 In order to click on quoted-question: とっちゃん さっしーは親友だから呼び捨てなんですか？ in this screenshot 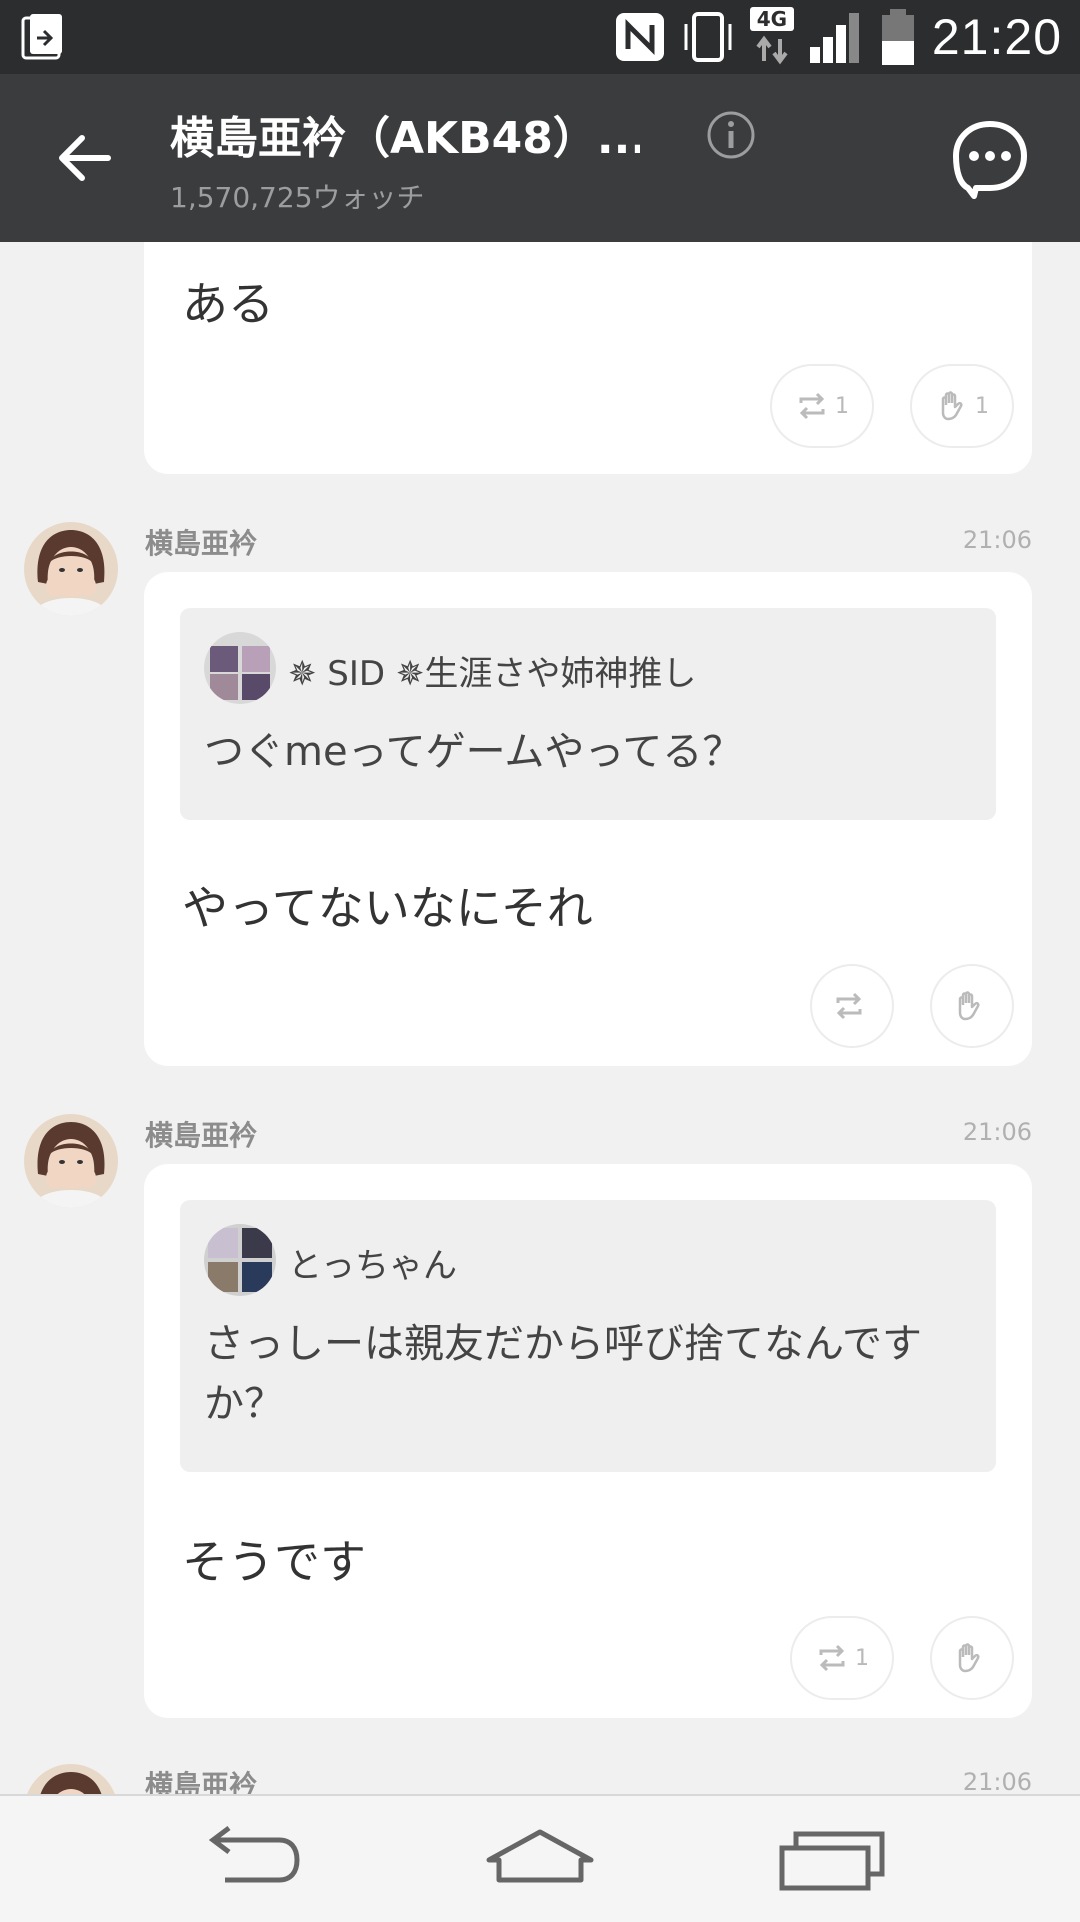, I will do `click(588, 1336)`.